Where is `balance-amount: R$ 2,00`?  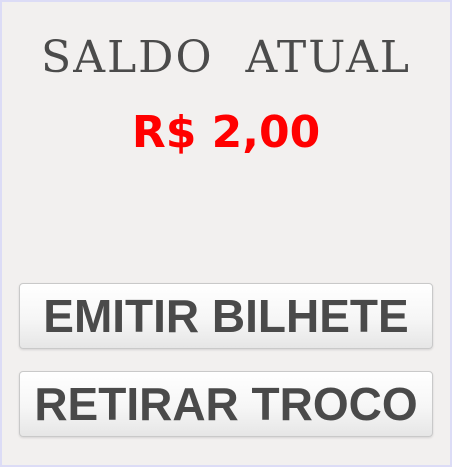 balance-amount: R$ 2,00 is located at coordinates (226, 132).